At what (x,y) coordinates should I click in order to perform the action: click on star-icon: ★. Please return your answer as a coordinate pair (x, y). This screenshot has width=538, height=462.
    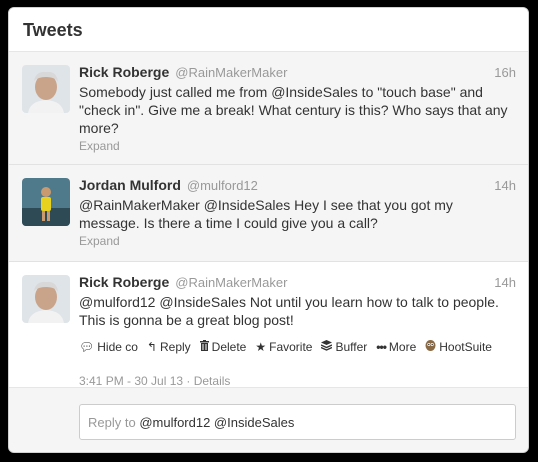
    Looking at the image, I should click on (261, 346).